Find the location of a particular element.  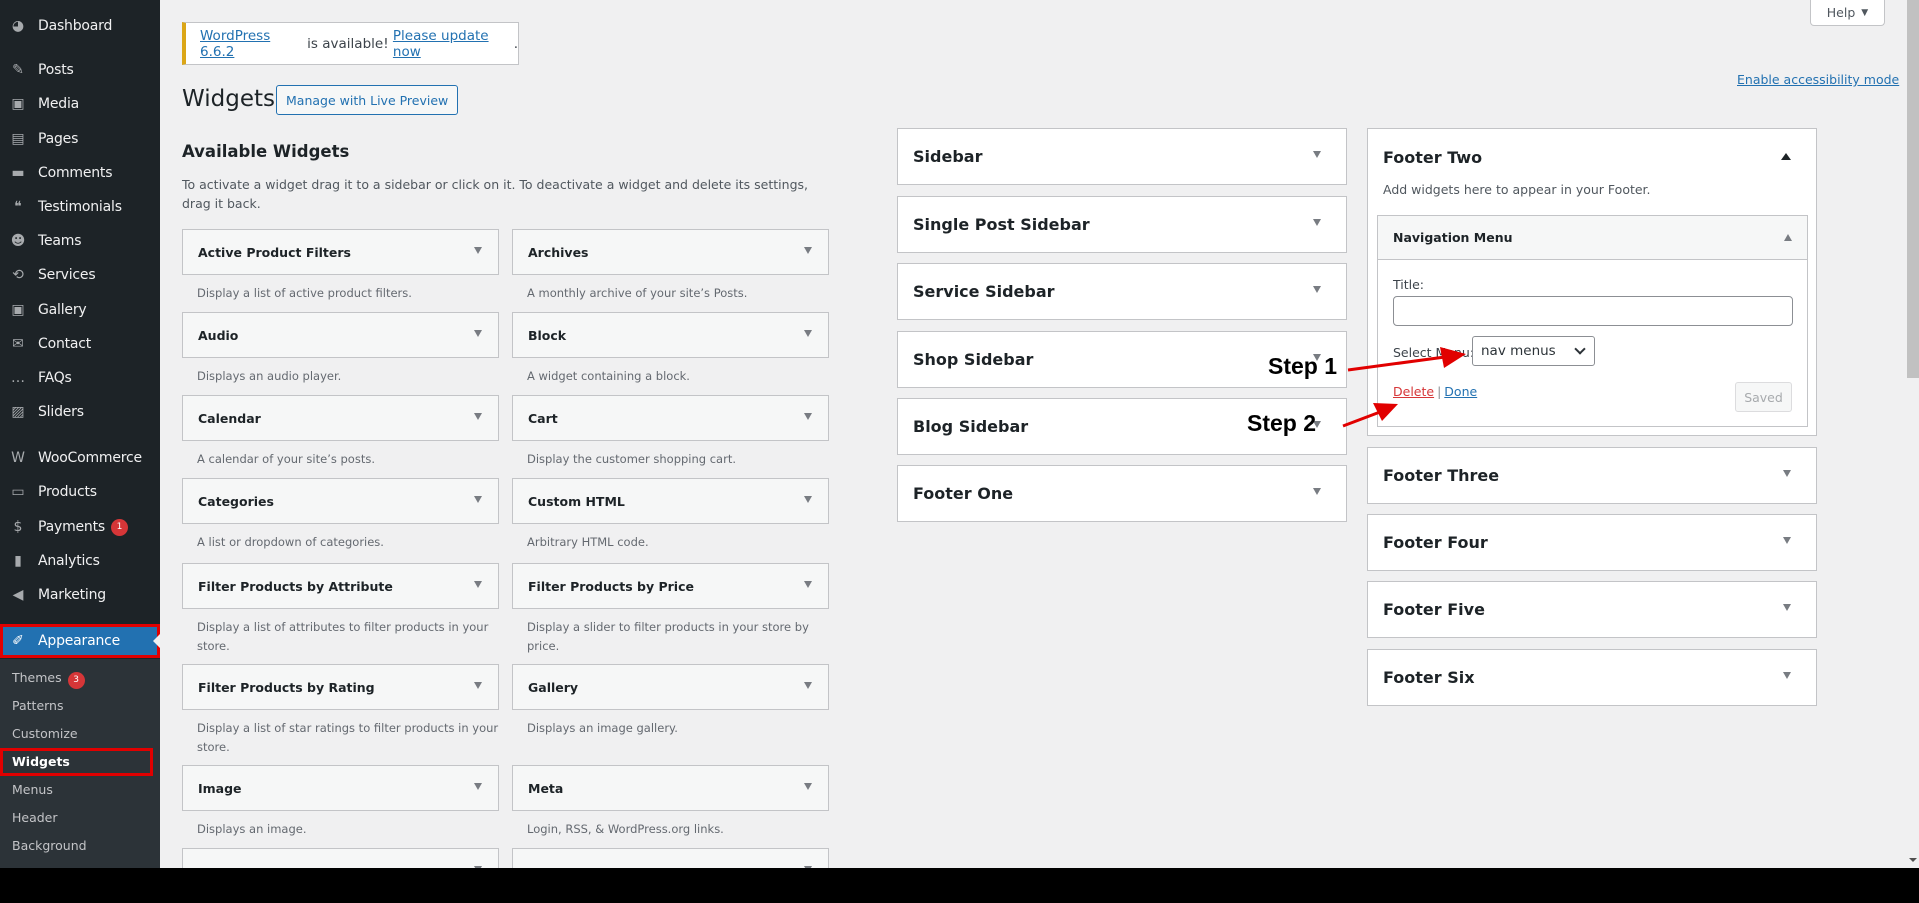

navigation-menu-widget-header: Navigation Menu is located at coordinates (1592, 238).